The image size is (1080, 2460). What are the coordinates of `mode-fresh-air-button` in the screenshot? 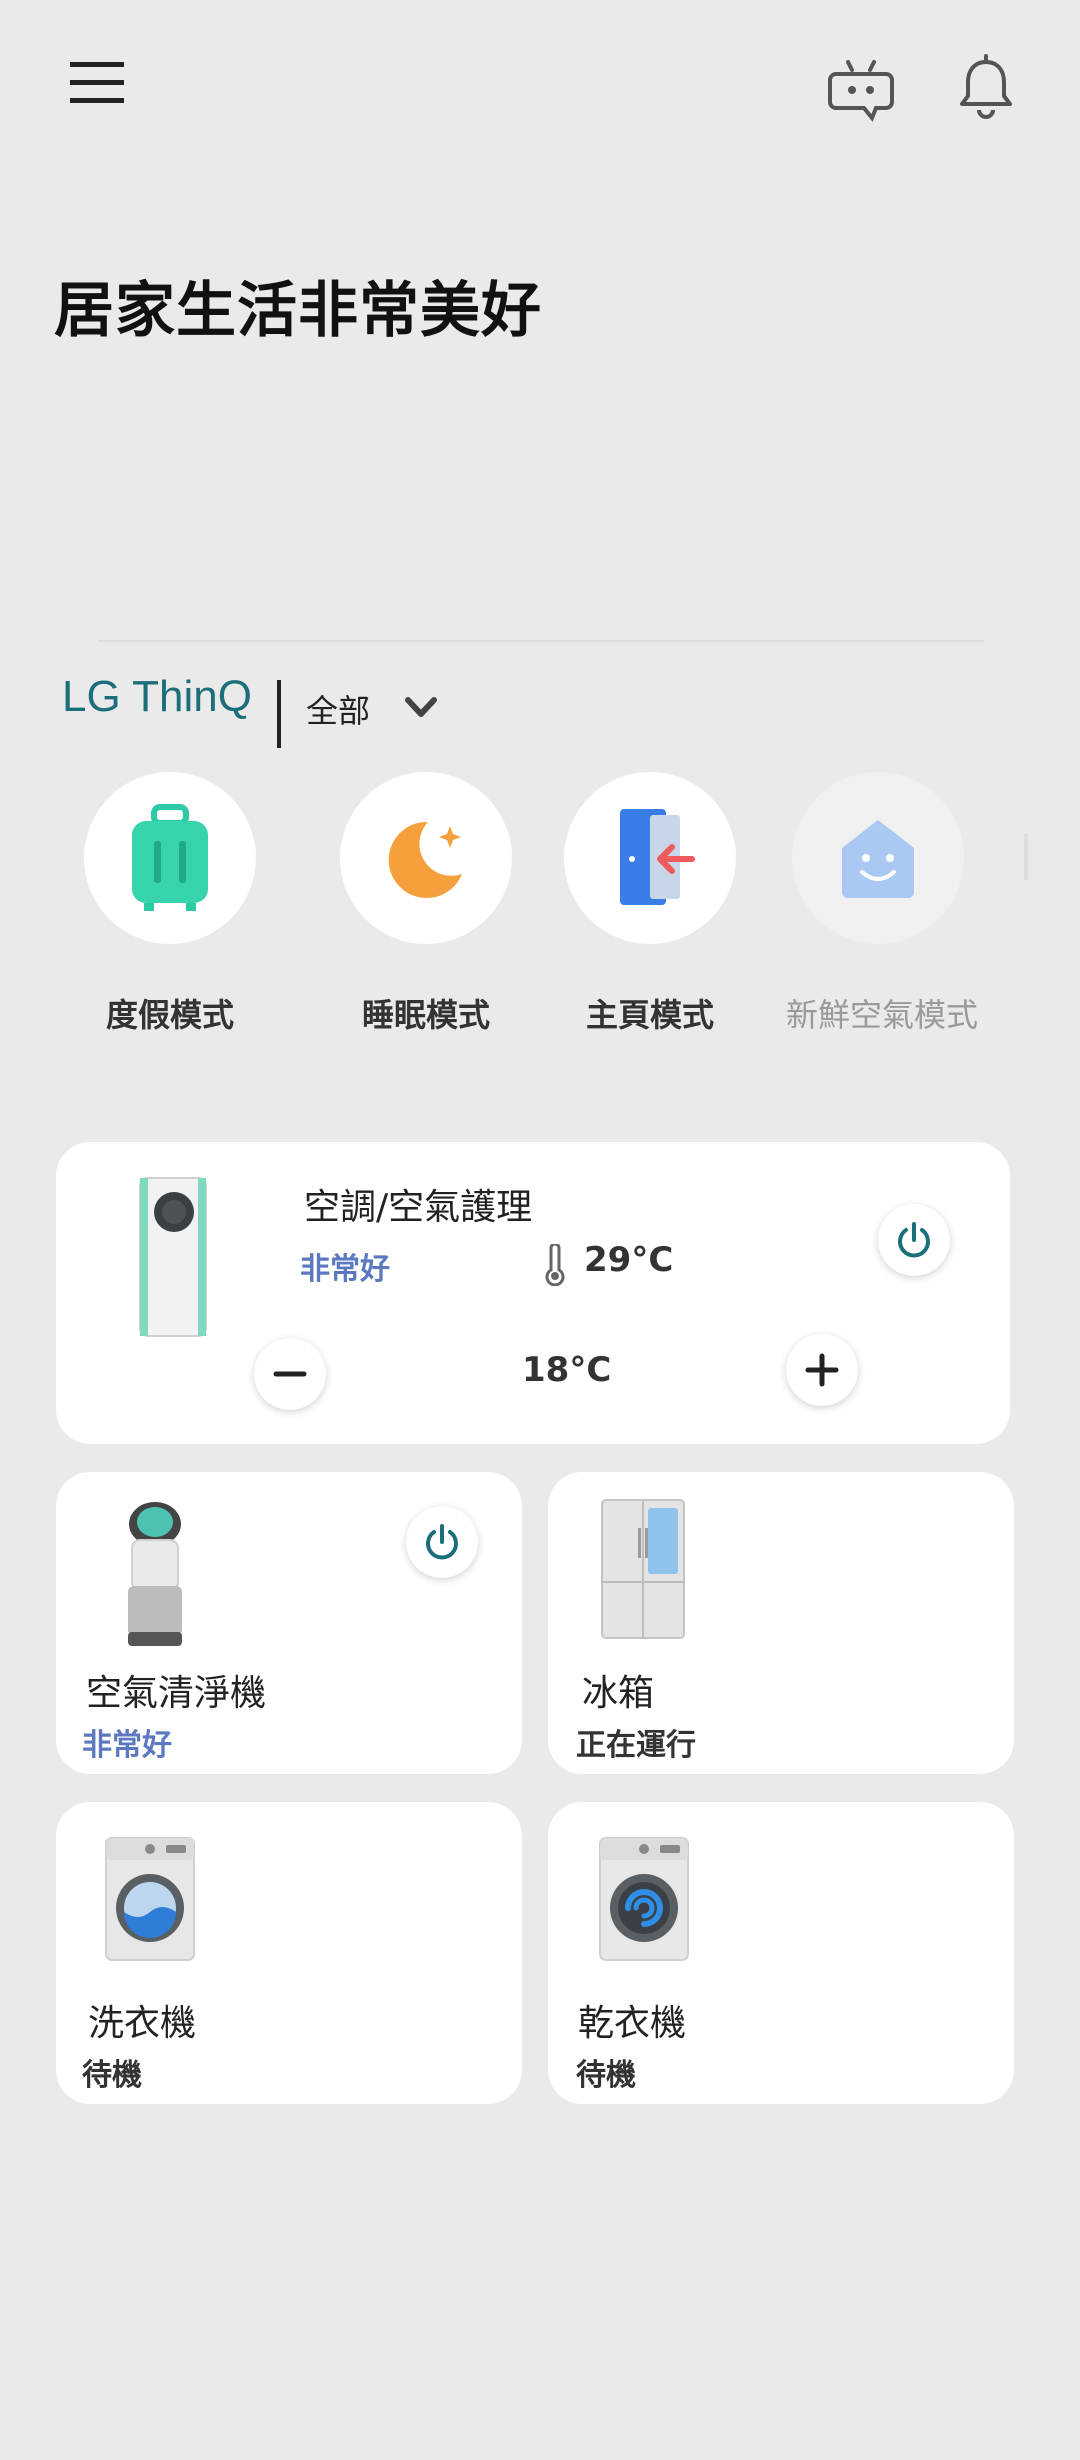 It's located at (878, 858).